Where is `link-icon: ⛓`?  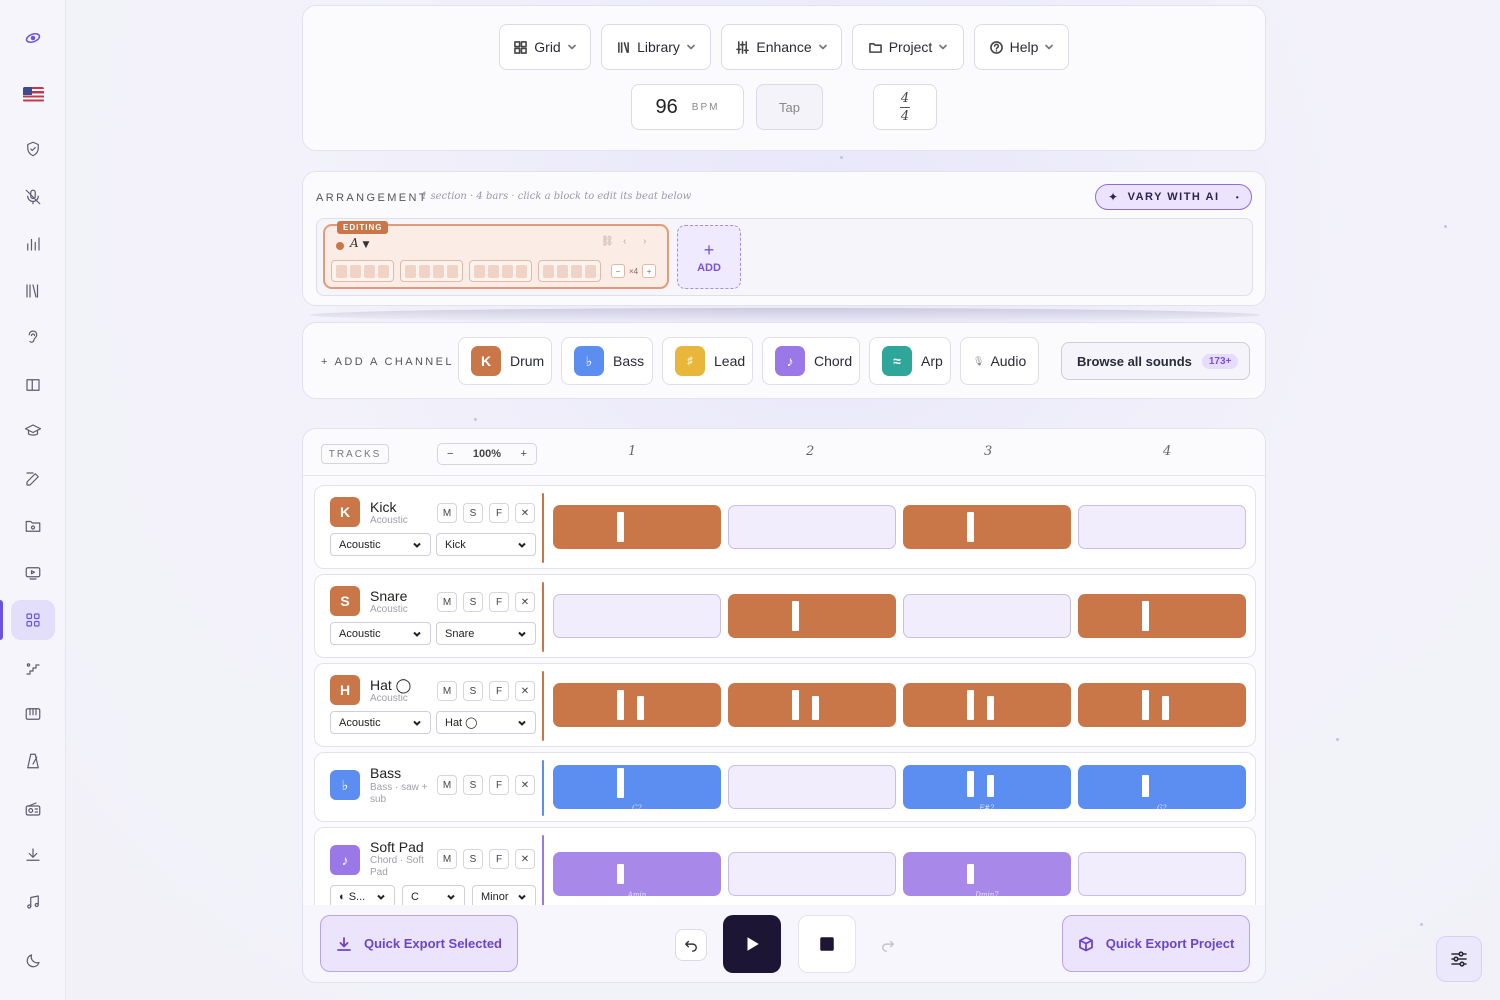 link-icon: ⛓ is located at coordinates (607, 241).